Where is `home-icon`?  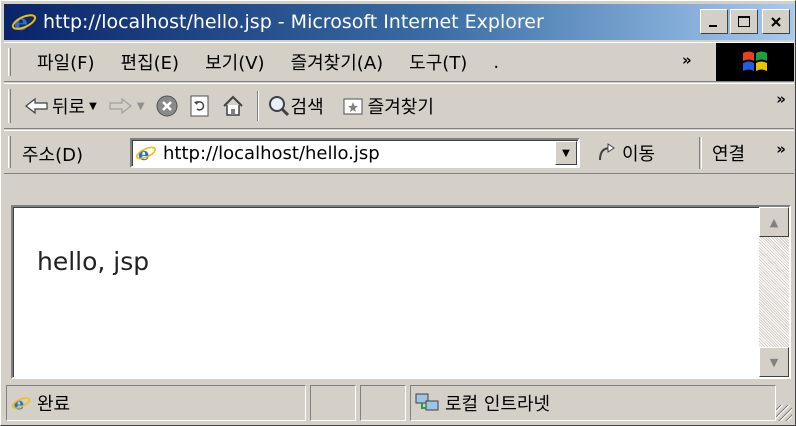
home-icon is located at coordinates (232, 105).